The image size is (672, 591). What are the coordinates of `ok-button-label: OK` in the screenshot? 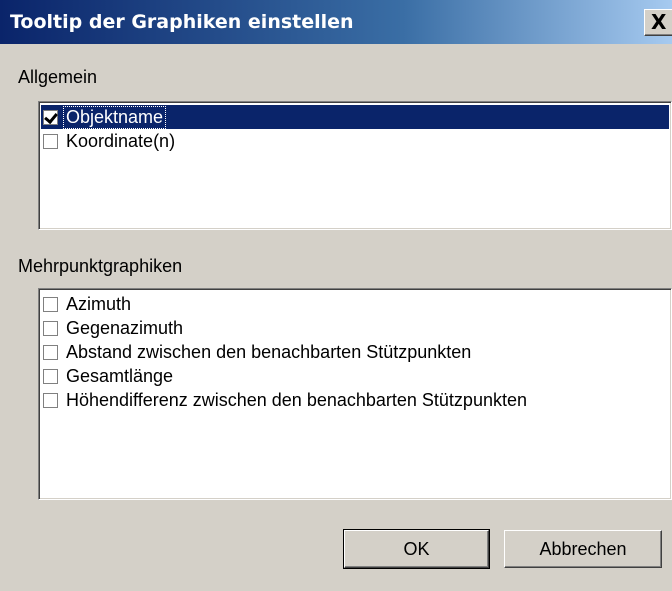 It's located at (416, 548).